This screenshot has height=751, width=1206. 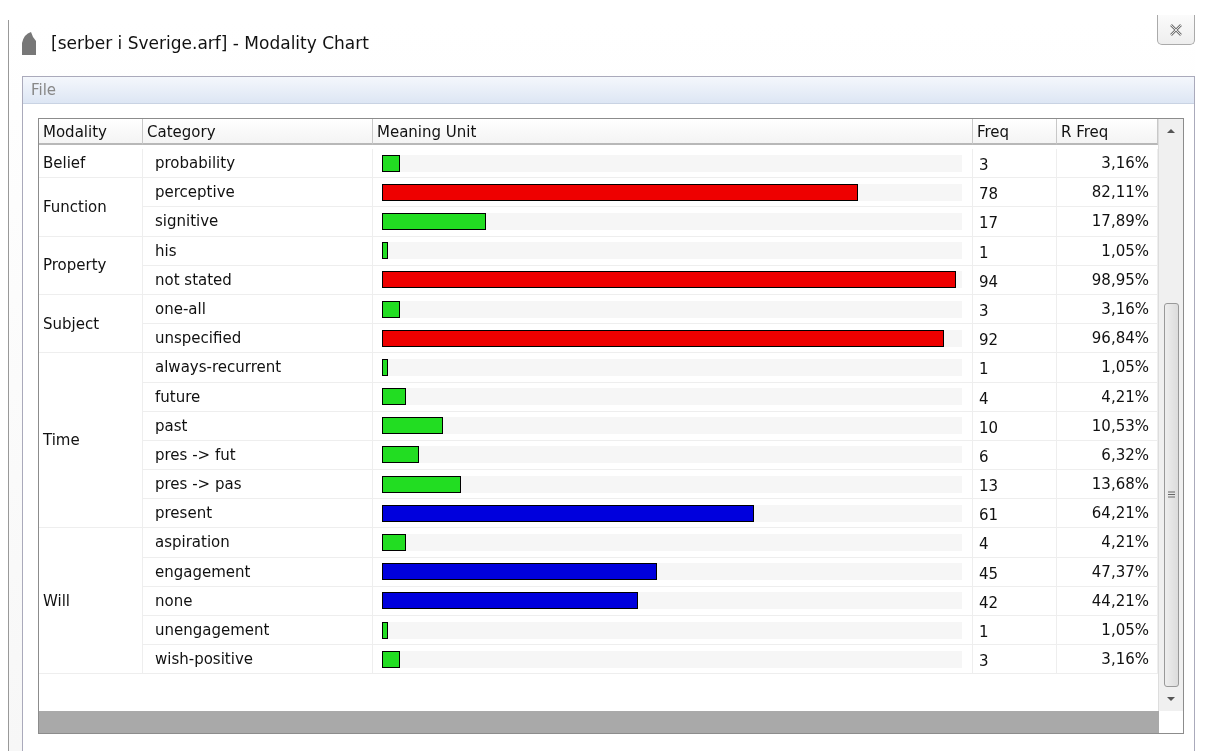 I want to click on modality-cell: Function, so click(x=91, y=207).